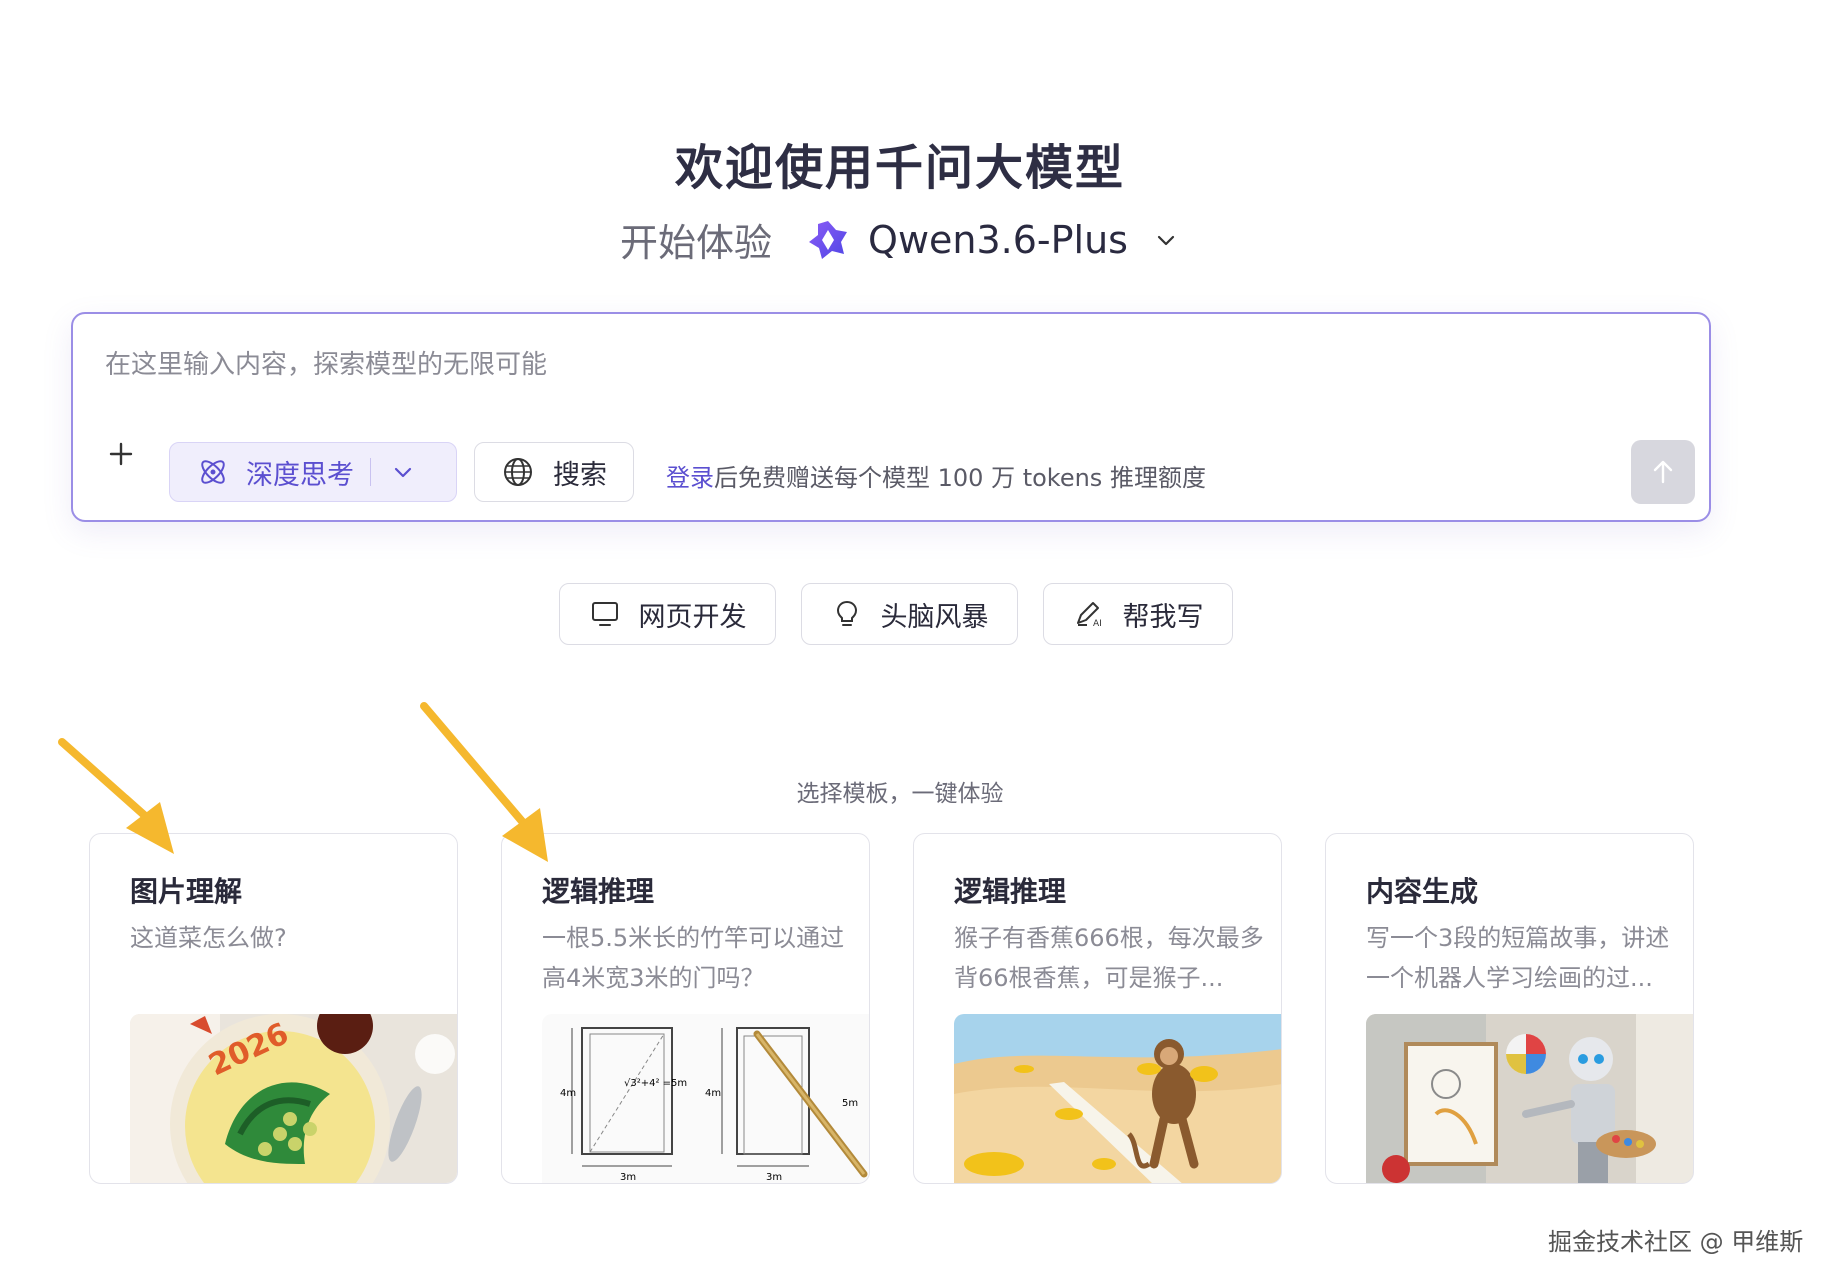 Image resolution: width=1842 pixels, height=1286 pixels. Describe the element at coordinates (655, 1083) in the screenshot. I see `diagram-diagonal-label: √3²+4² =5m` at that location.